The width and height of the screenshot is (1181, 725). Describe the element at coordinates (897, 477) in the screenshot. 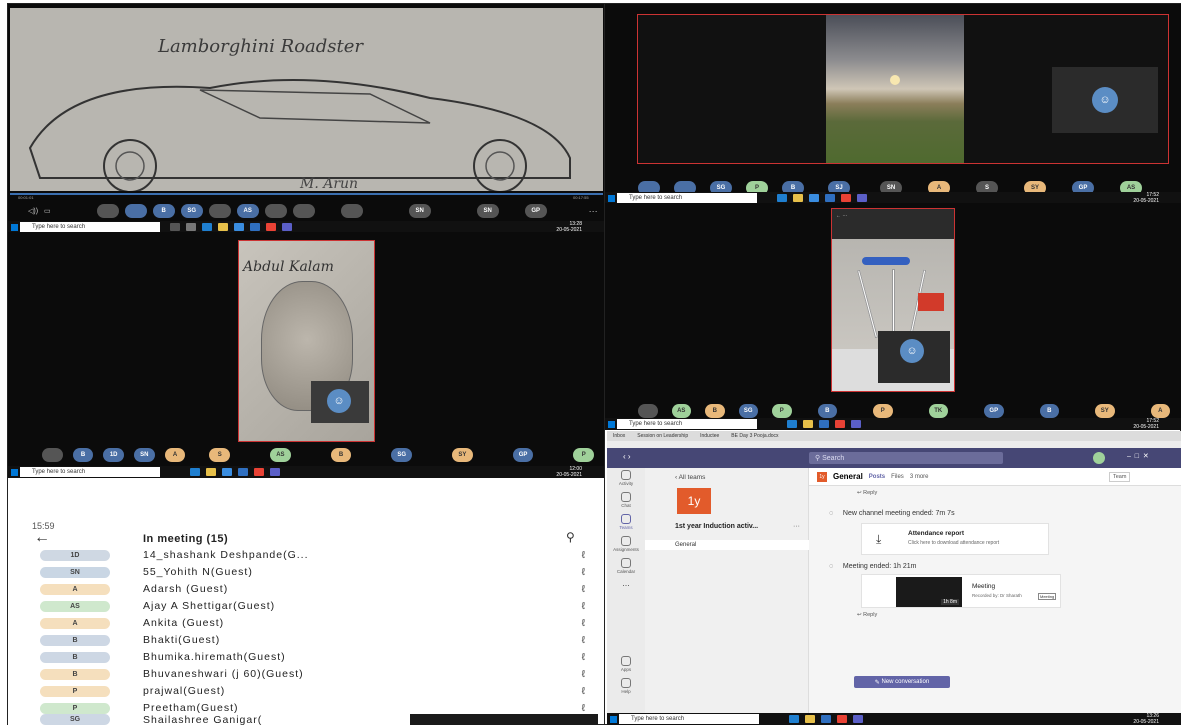

I see `tab-files: Files` at that location.